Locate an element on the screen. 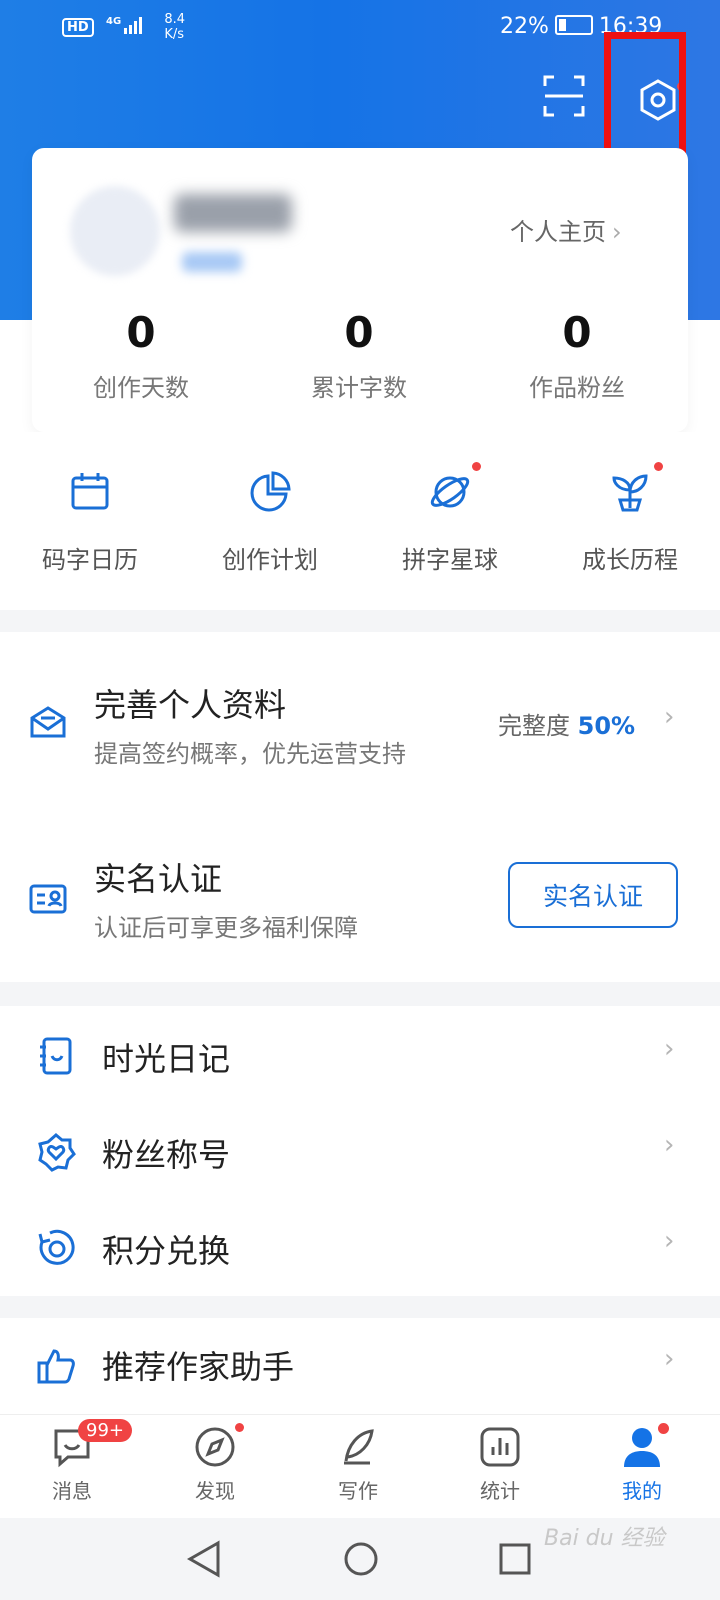 Image resolution: width=720 pixels, height=1600 pixels. nav-discover: 发现 is located at coordinates (215, 1463).